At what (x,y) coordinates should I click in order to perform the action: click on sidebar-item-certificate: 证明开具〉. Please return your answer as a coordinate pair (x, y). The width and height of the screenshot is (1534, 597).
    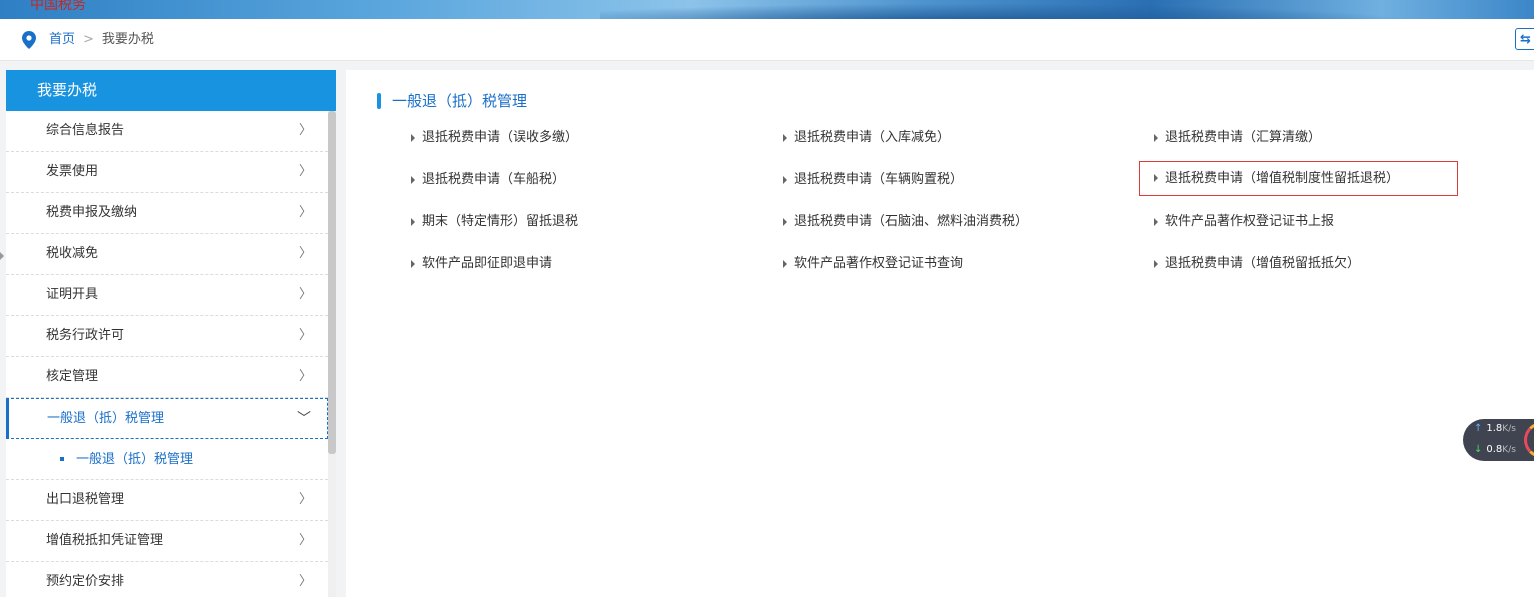
    Looking at the image, I should click on (167, 295).